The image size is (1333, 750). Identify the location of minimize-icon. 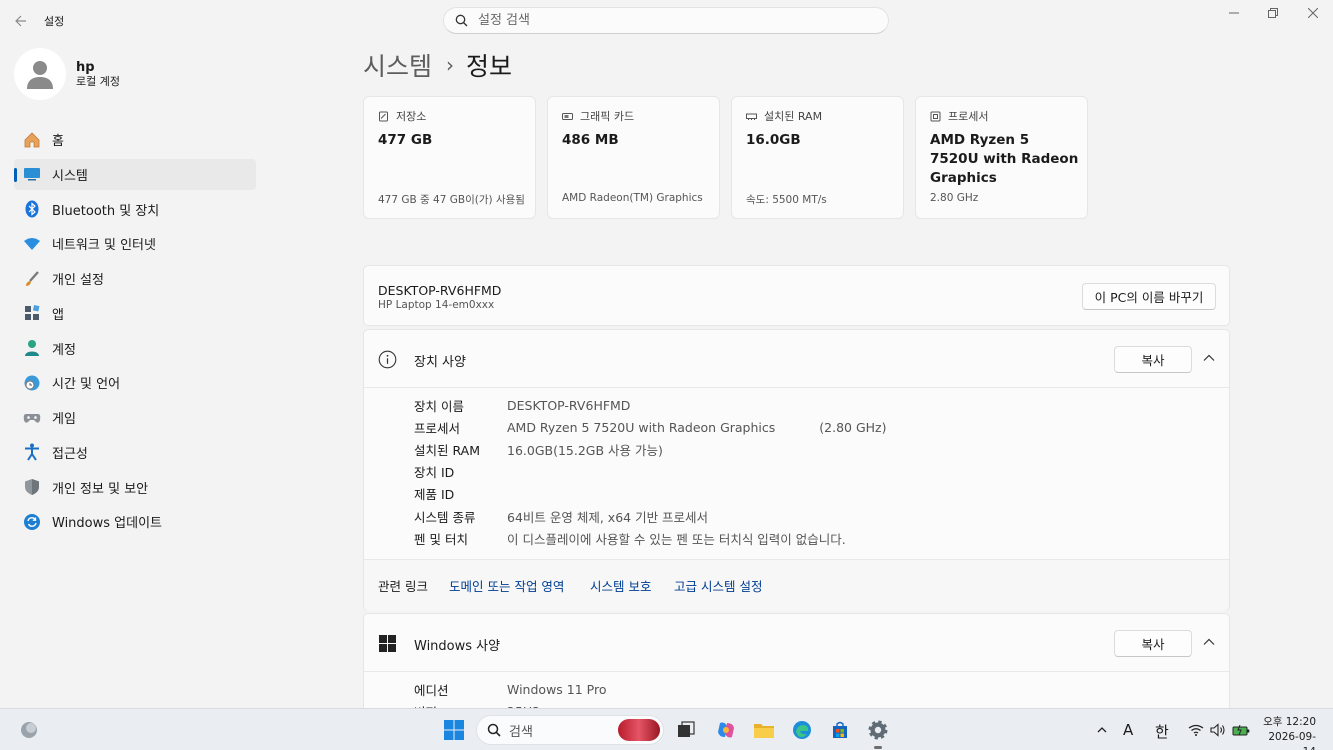
(1234, 13).